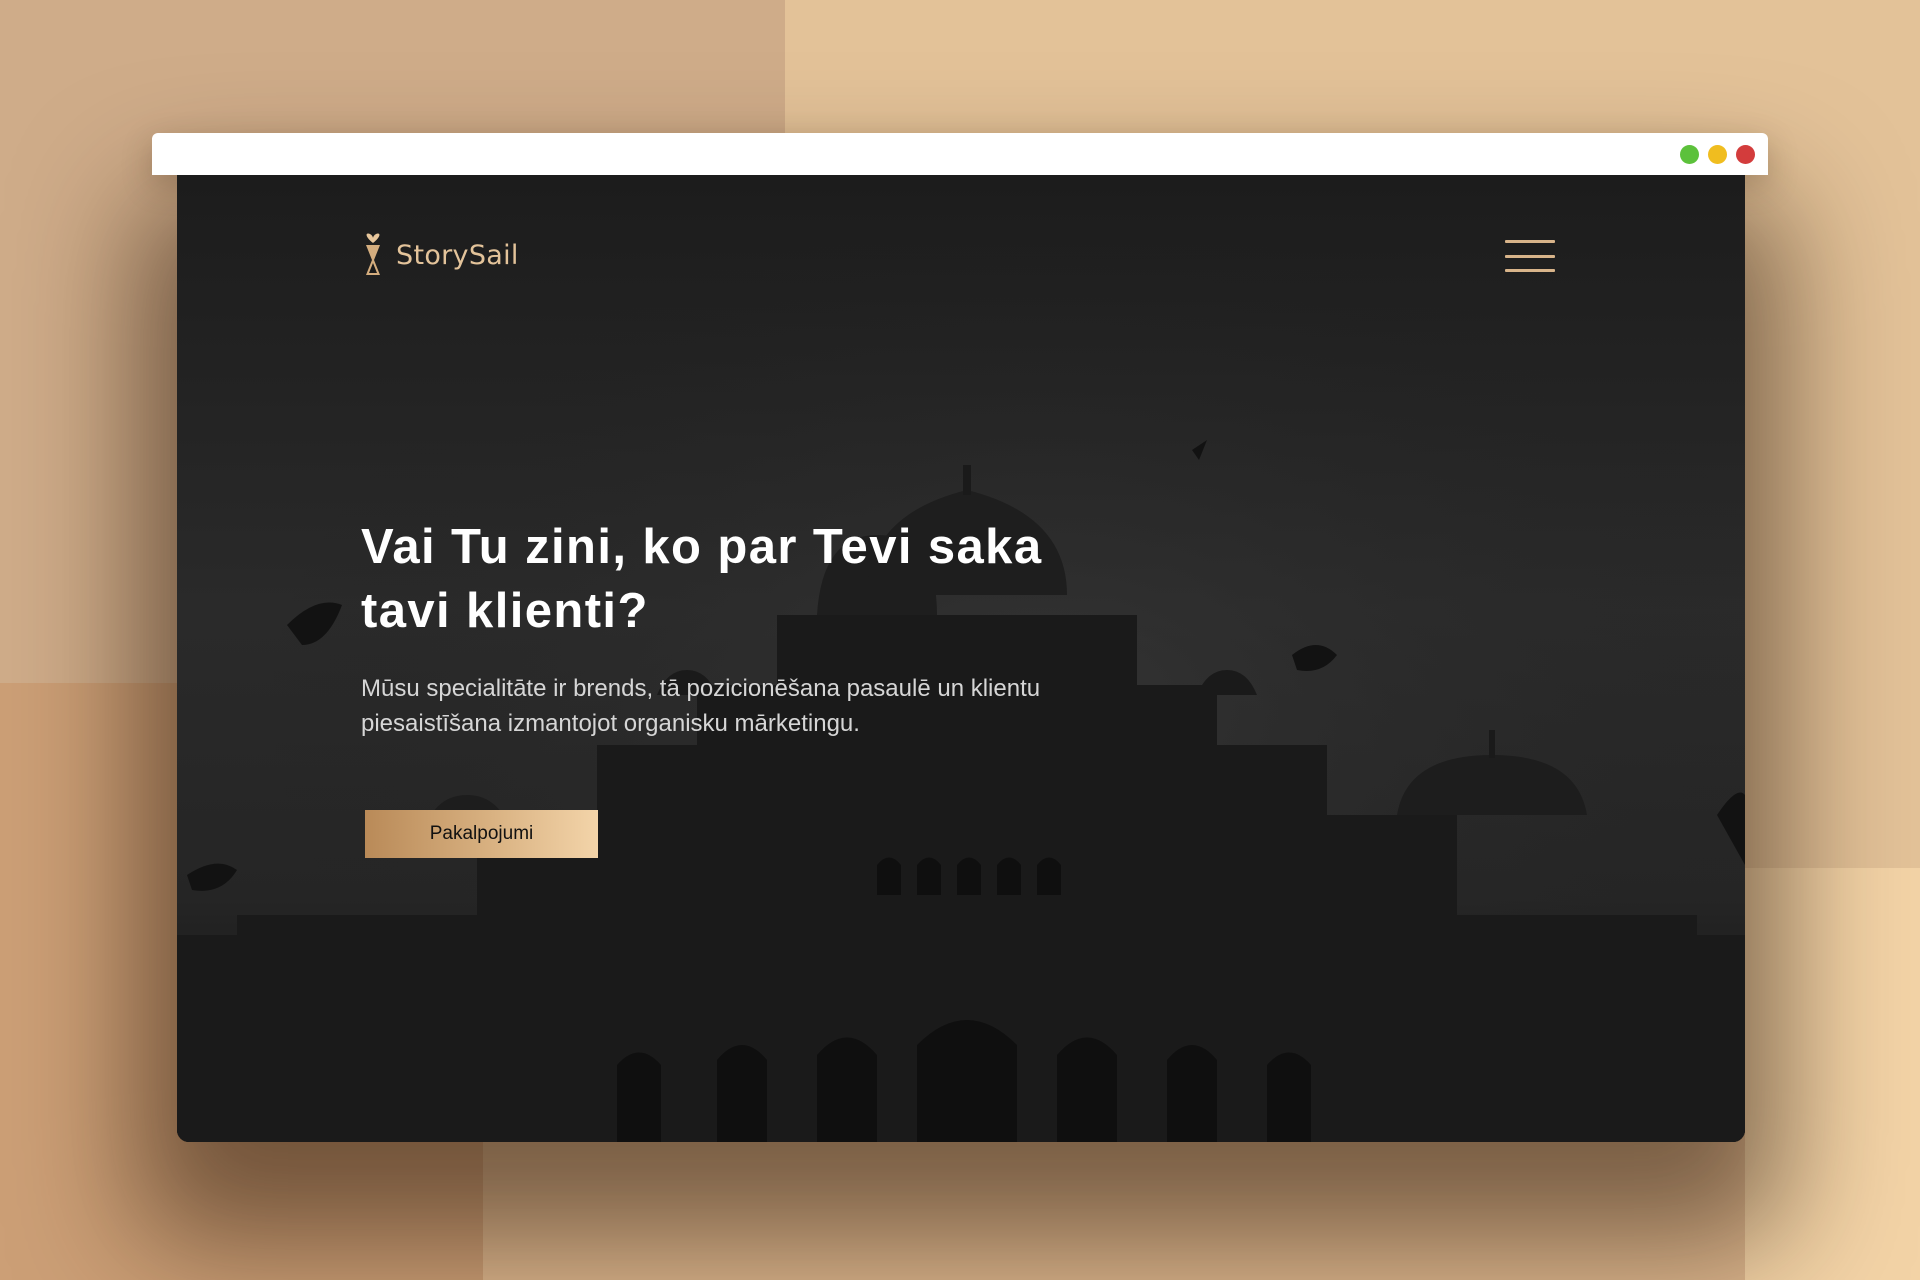 This screenshot has height=1280, width=1920. What do you see at coordinates (373, 254) in the screenshot?
I see `hourglass-heart-logo-icon` at bounding box center [373, 254].